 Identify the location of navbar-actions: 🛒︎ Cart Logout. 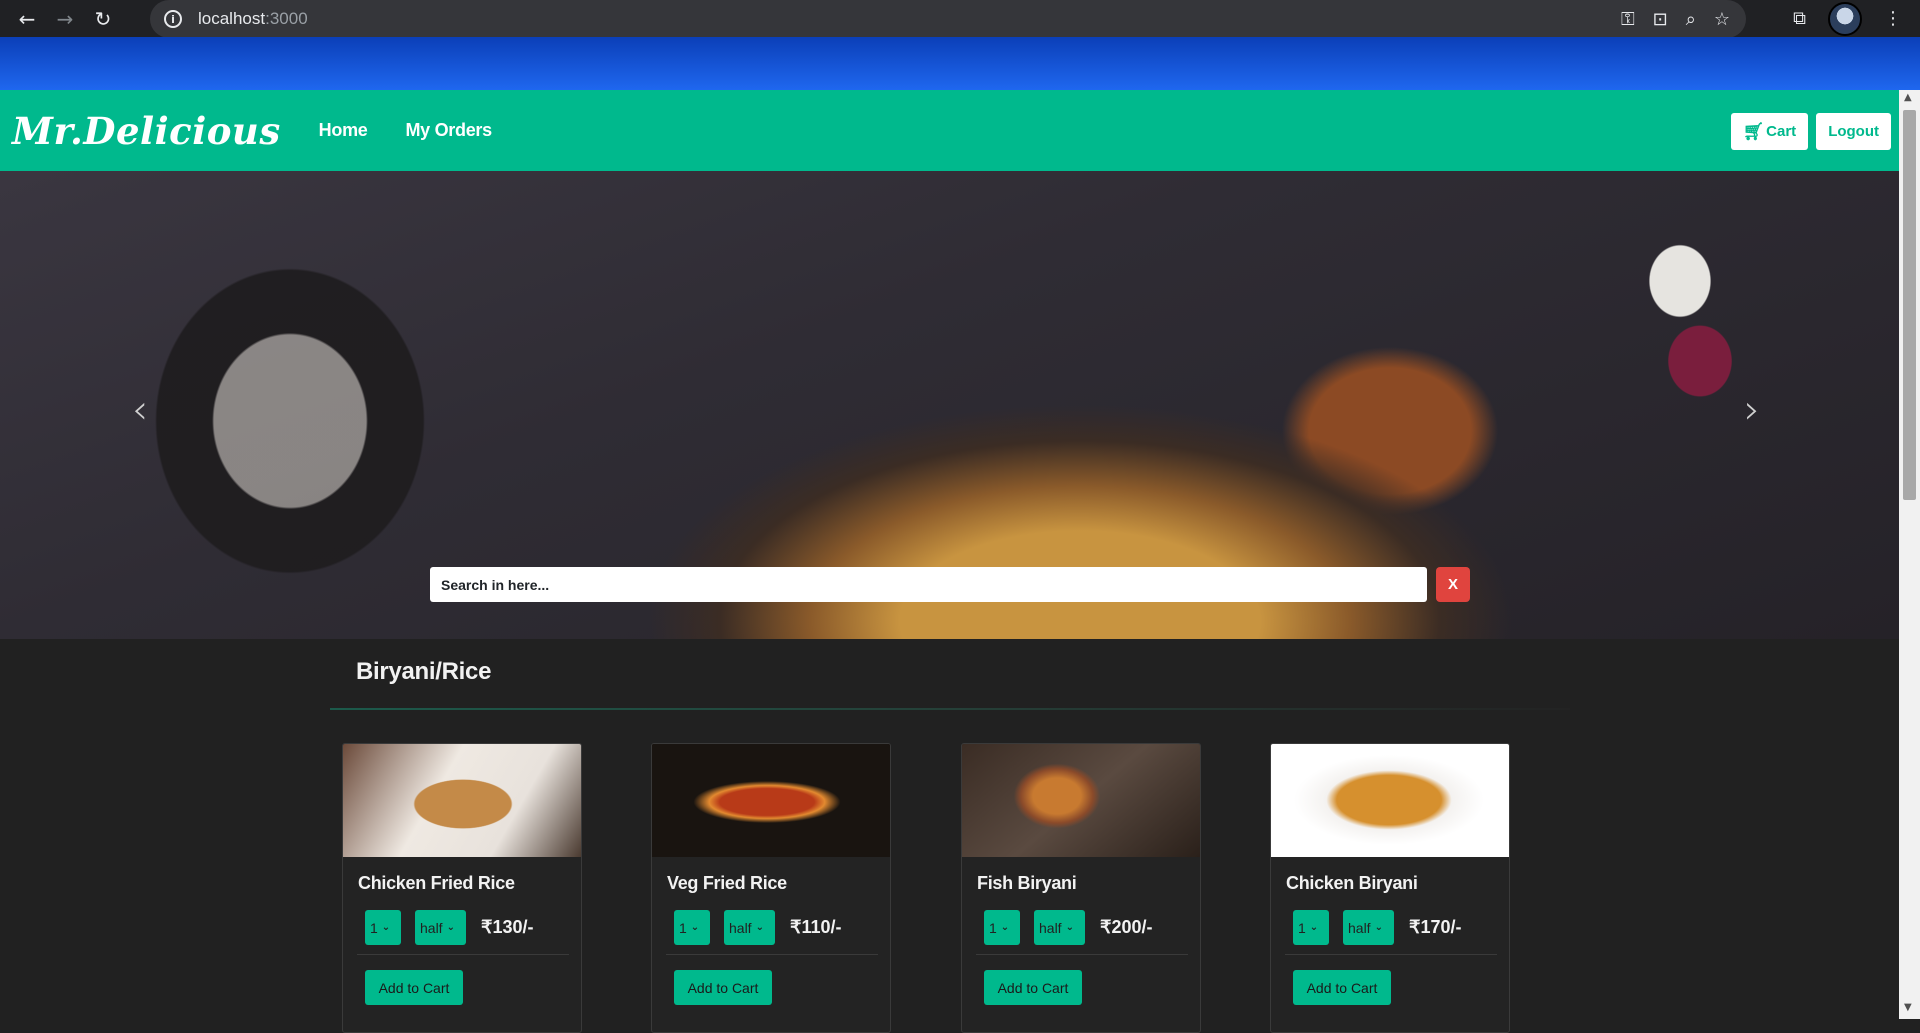
(1810, 131).